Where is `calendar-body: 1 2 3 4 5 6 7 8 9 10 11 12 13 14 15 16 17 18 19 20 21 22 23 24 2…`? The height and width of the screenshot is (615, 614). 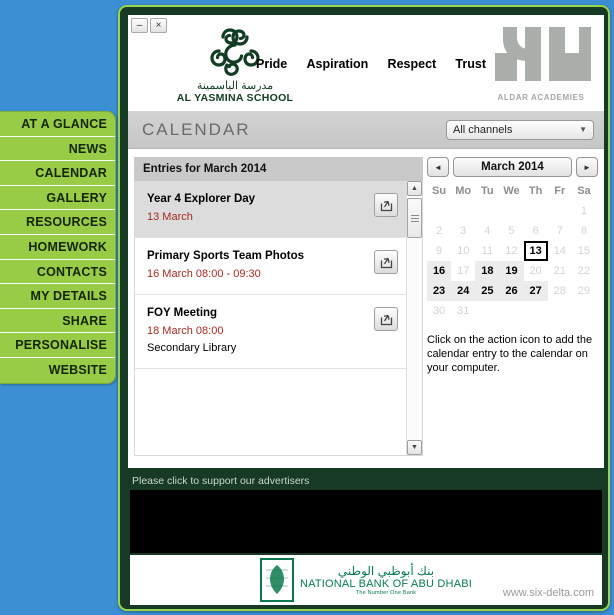
calendar-body: 1 2 3 4 5 6 7 8 9 10 11 12 13 14 15 16 17 18 19 20 21 22 23 24 2… is located at coordinates (511, 261).